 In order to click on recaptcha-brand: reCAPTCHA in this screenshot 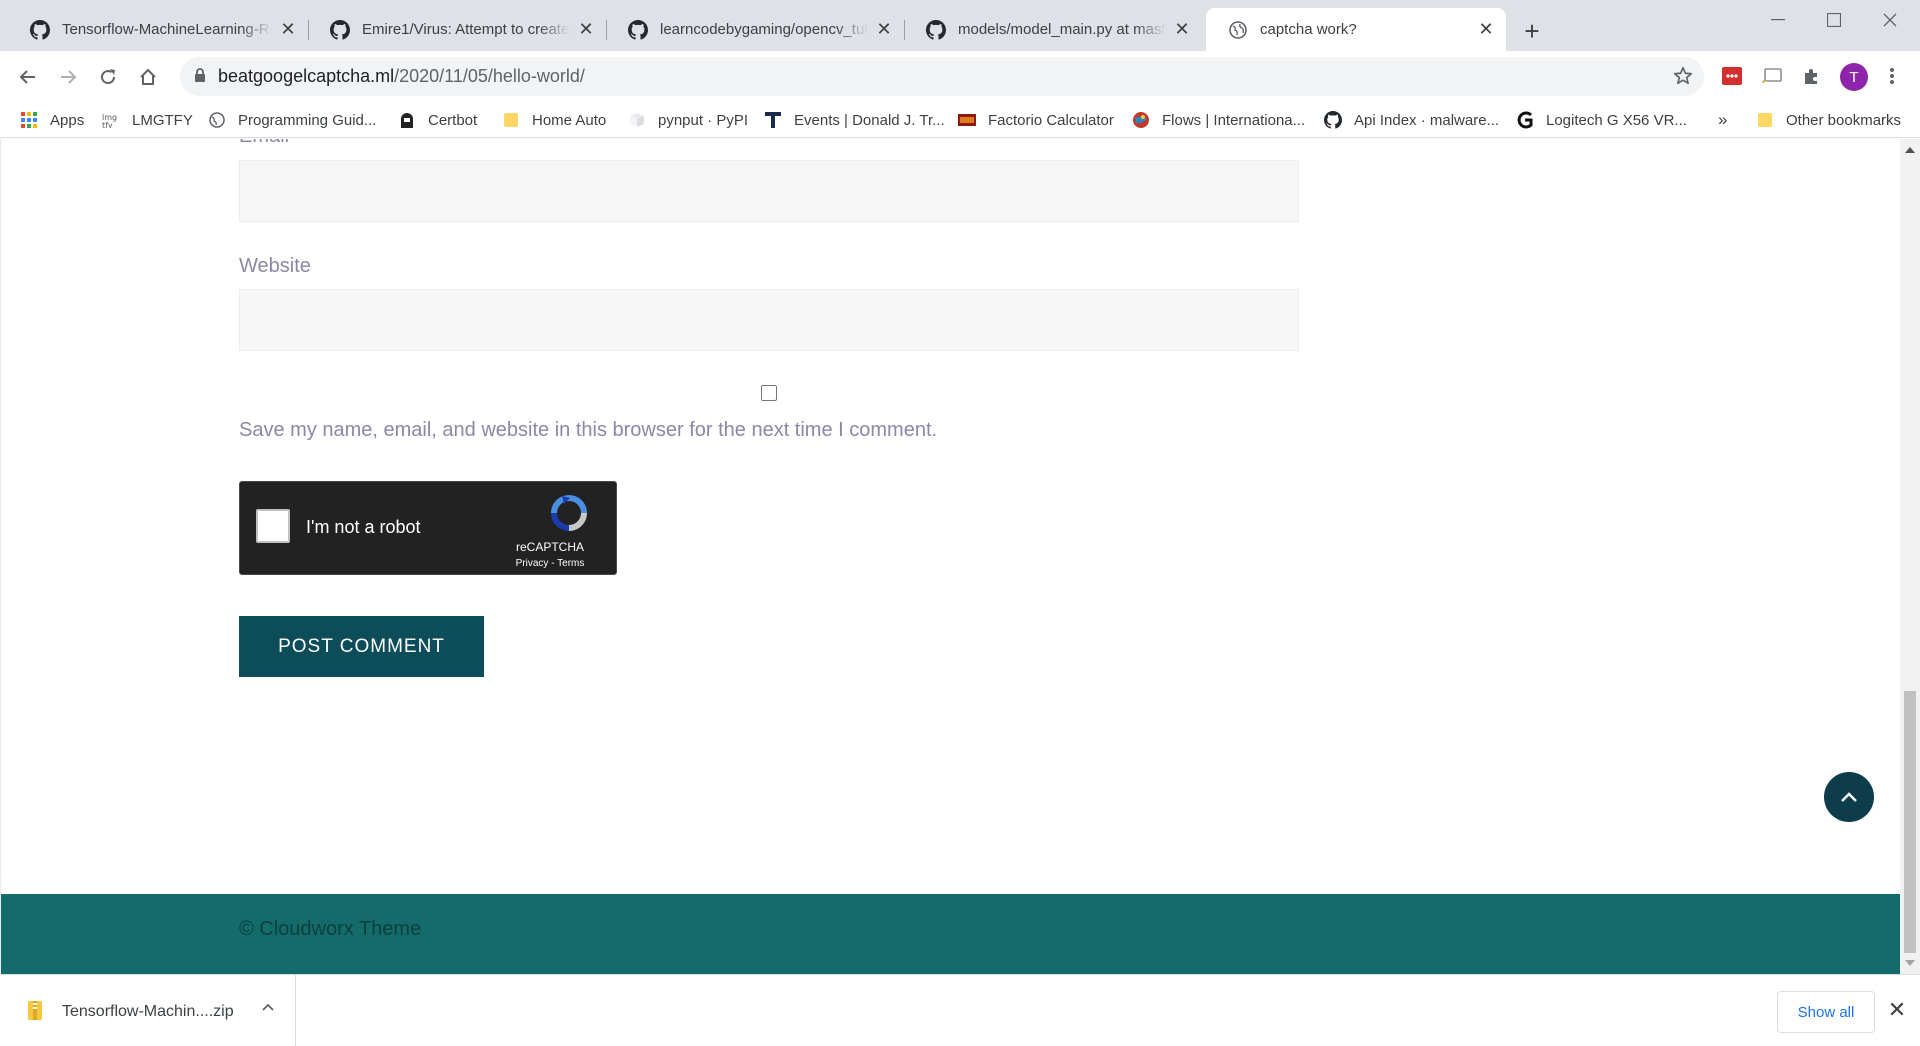, I will do `click(549, 547)`.